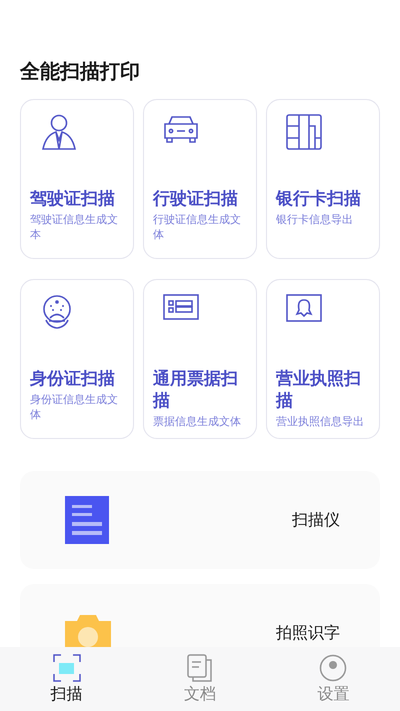 Image resolution: width=400 pixels, height=711 pixels. I want to click on tool-description: 驾驶证信息生成文本, so click(74, 227).